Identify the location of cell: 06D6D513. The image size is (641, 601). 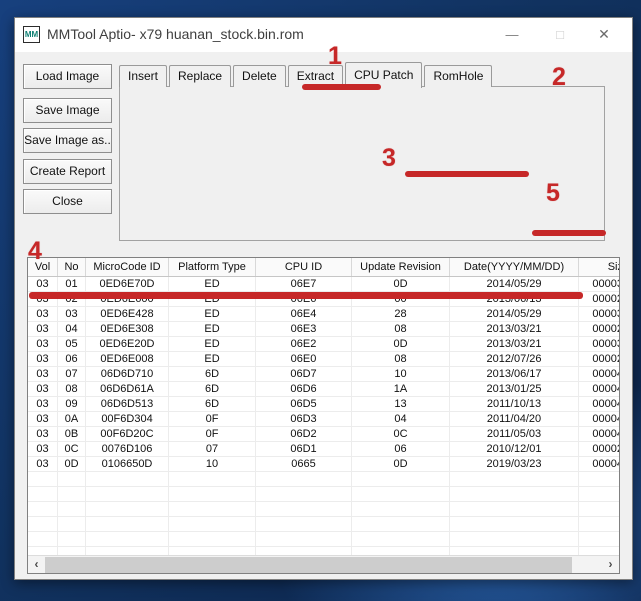
(127, 404).